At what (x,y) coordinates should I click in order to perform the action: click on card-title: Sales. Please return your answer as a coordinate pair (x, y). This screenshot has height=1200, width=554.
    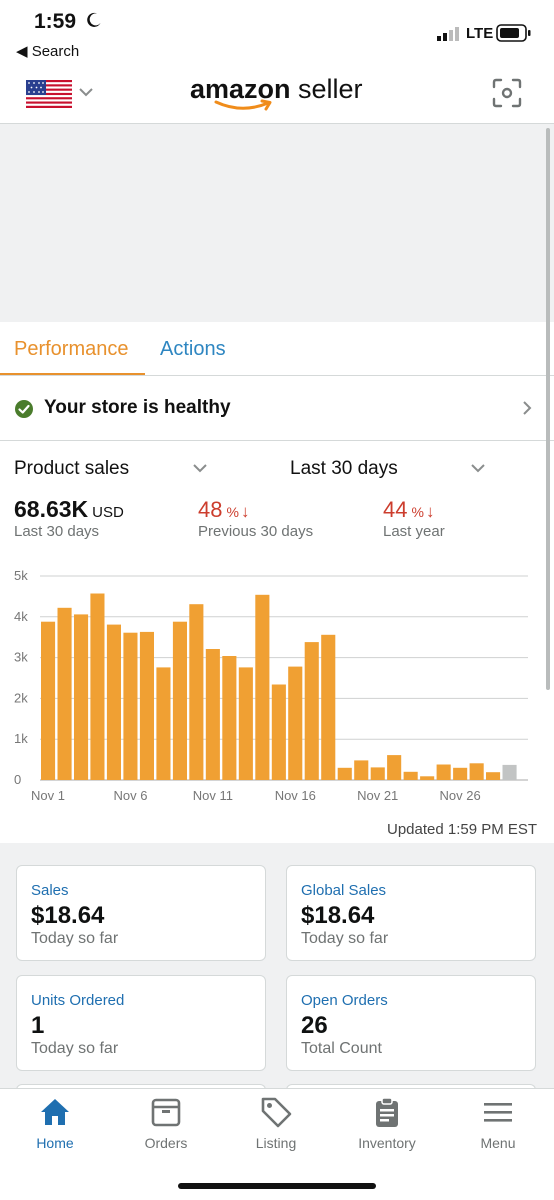
    Looking at the image, I should click on (50, 890).